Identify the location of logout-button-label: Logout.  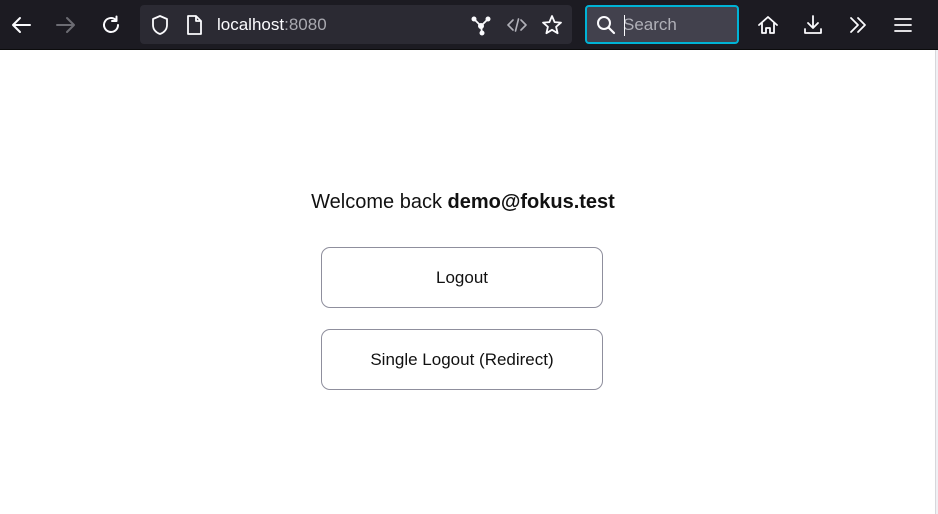
(462, 277).